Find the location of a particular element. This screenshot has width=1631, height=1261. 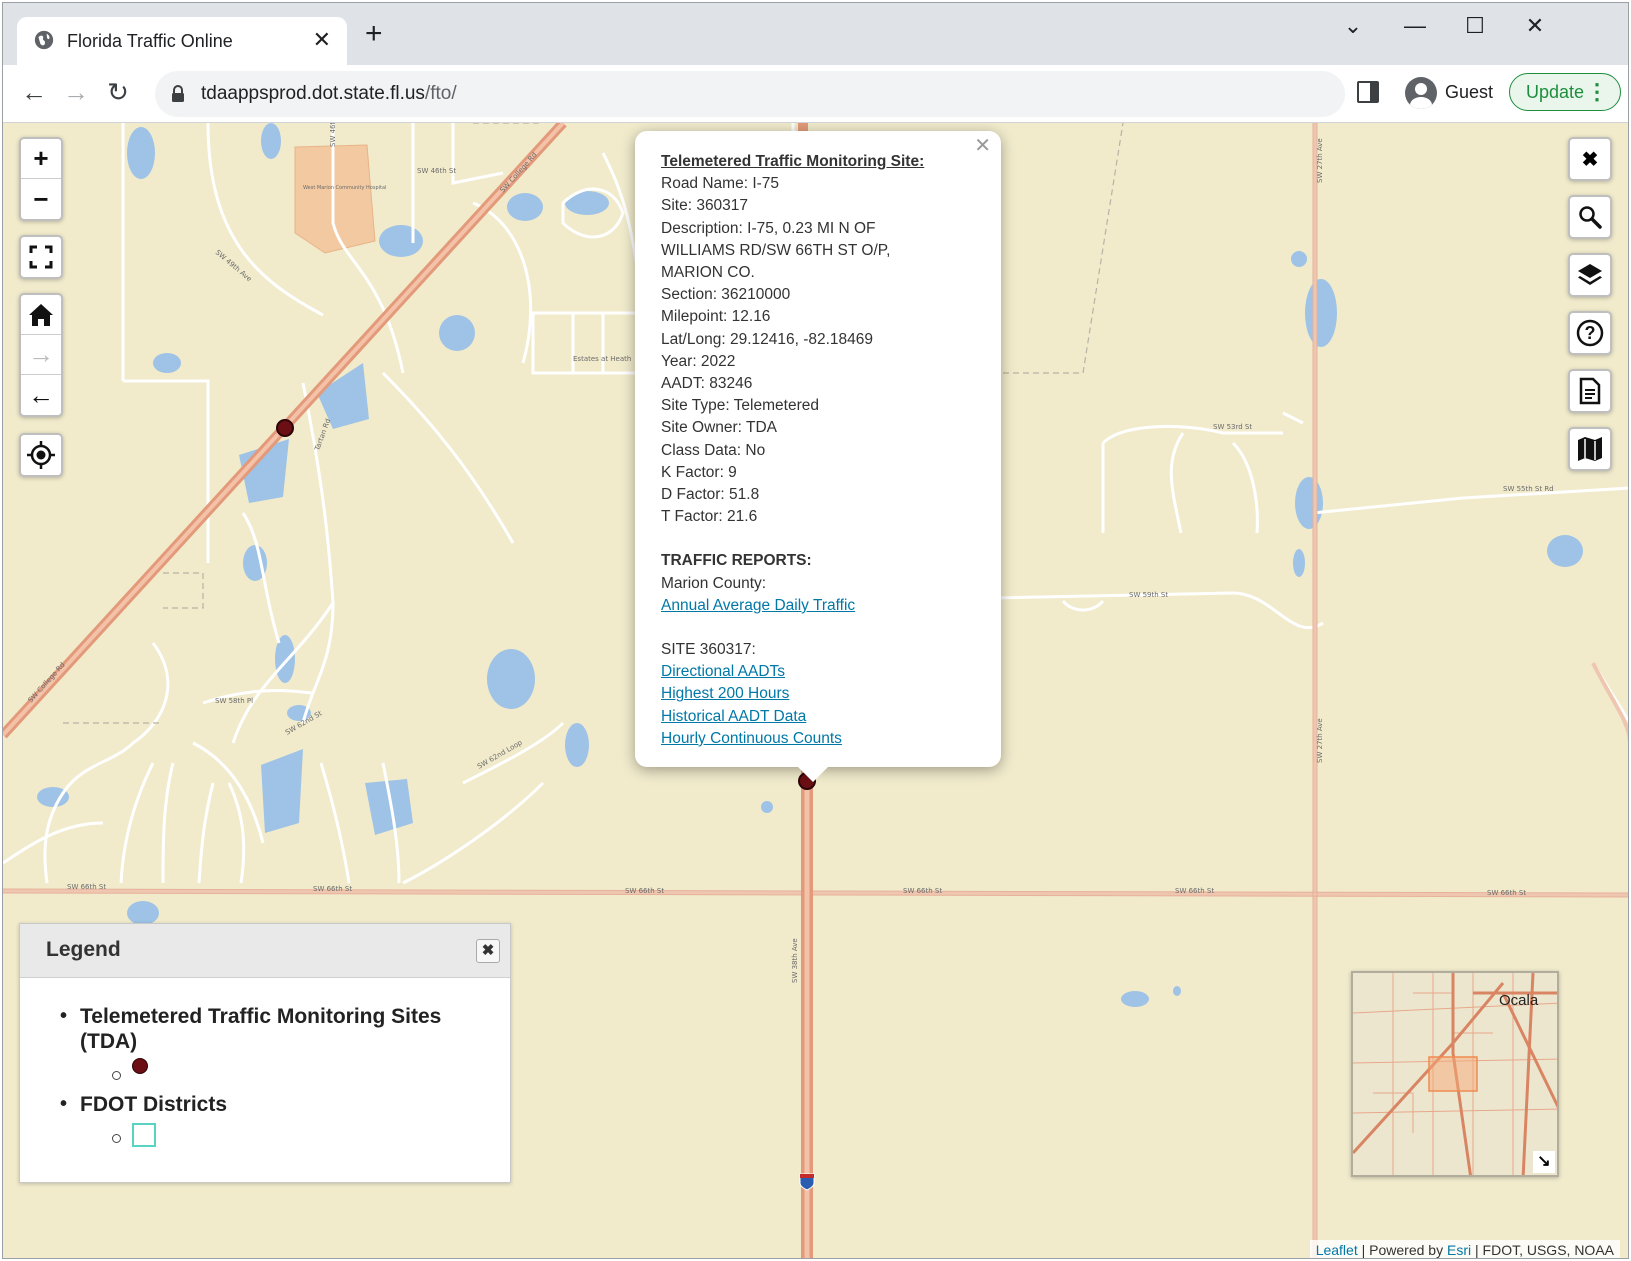

back-extent-icon: ← is located at coordinates (41, 395).